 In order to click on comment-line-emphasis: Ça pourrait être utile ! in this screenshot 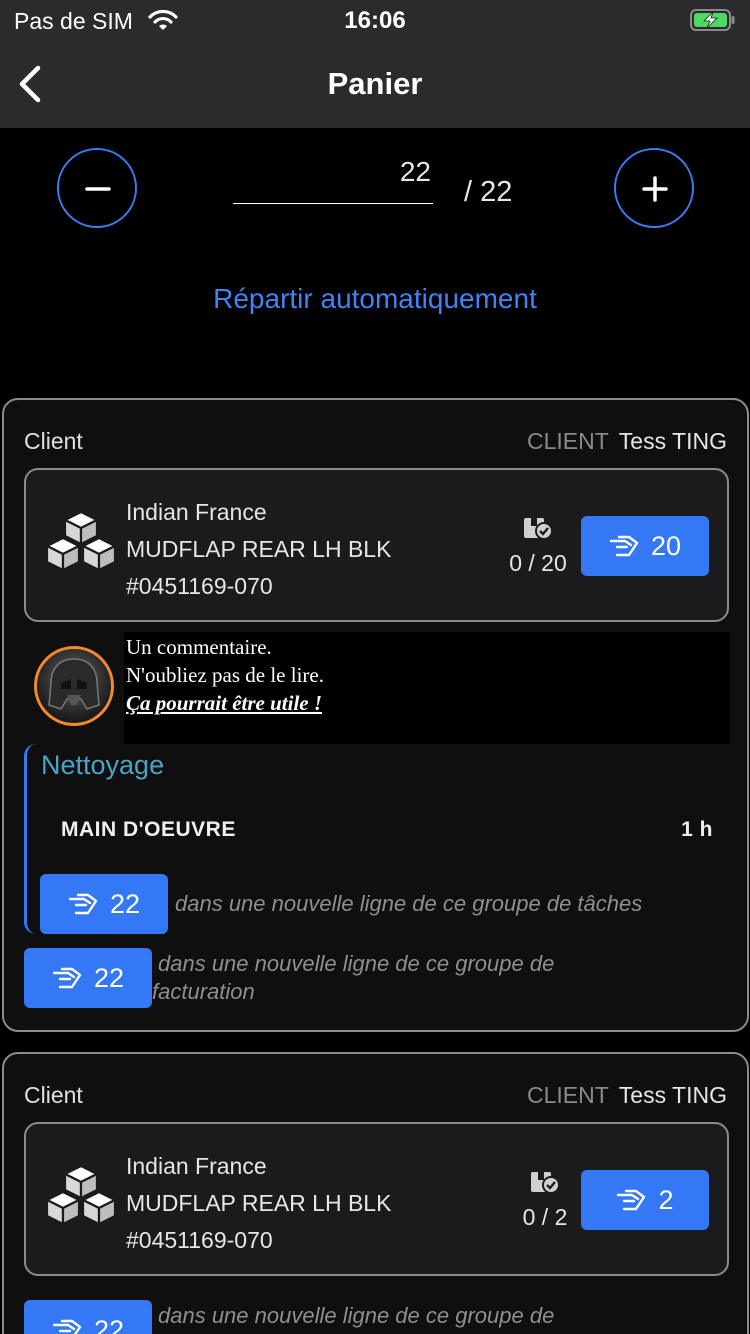, I will do `click(224, 703)`.